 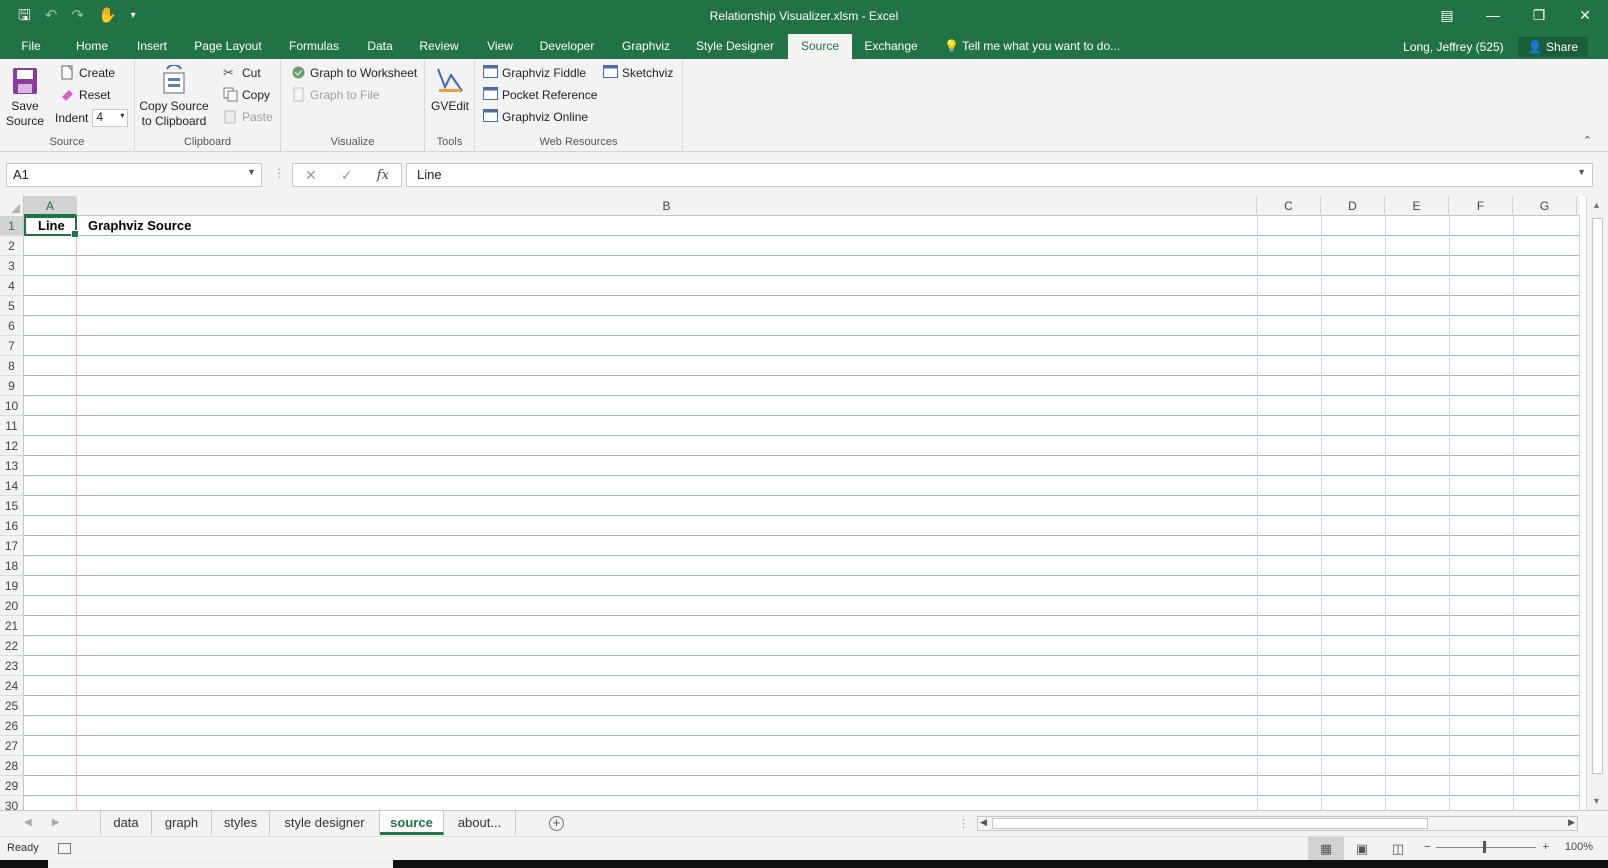 I want to click on row-header: 13, so click(x=12, y=466).